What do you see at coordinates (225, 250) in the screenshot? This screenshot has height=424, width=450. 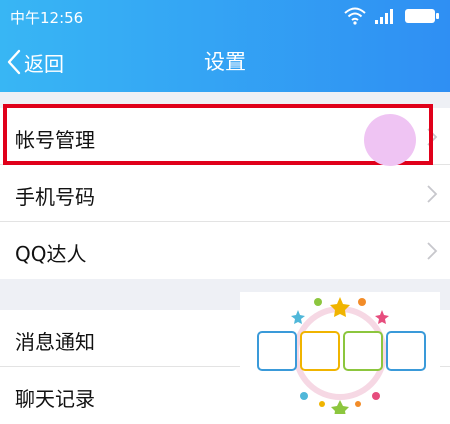 I see `settings-item-qq-expert: QQ达人` at bounding box center [225, 250].